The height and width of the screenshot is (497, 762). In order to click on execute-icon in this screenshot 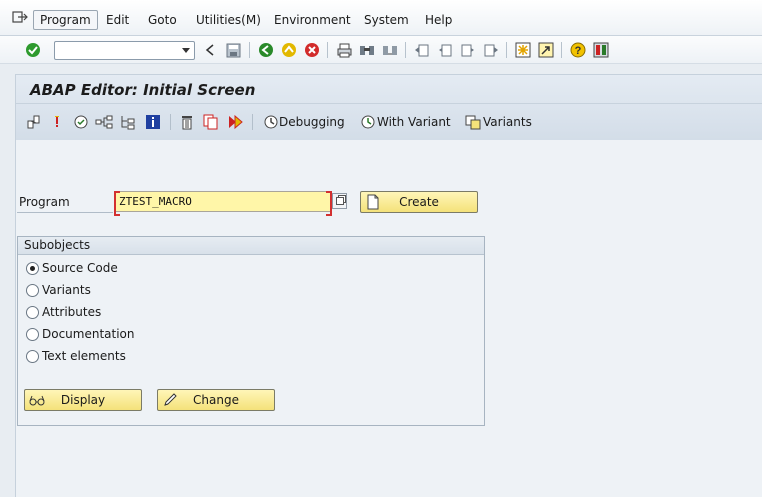, I will do `click(236, 122)`.